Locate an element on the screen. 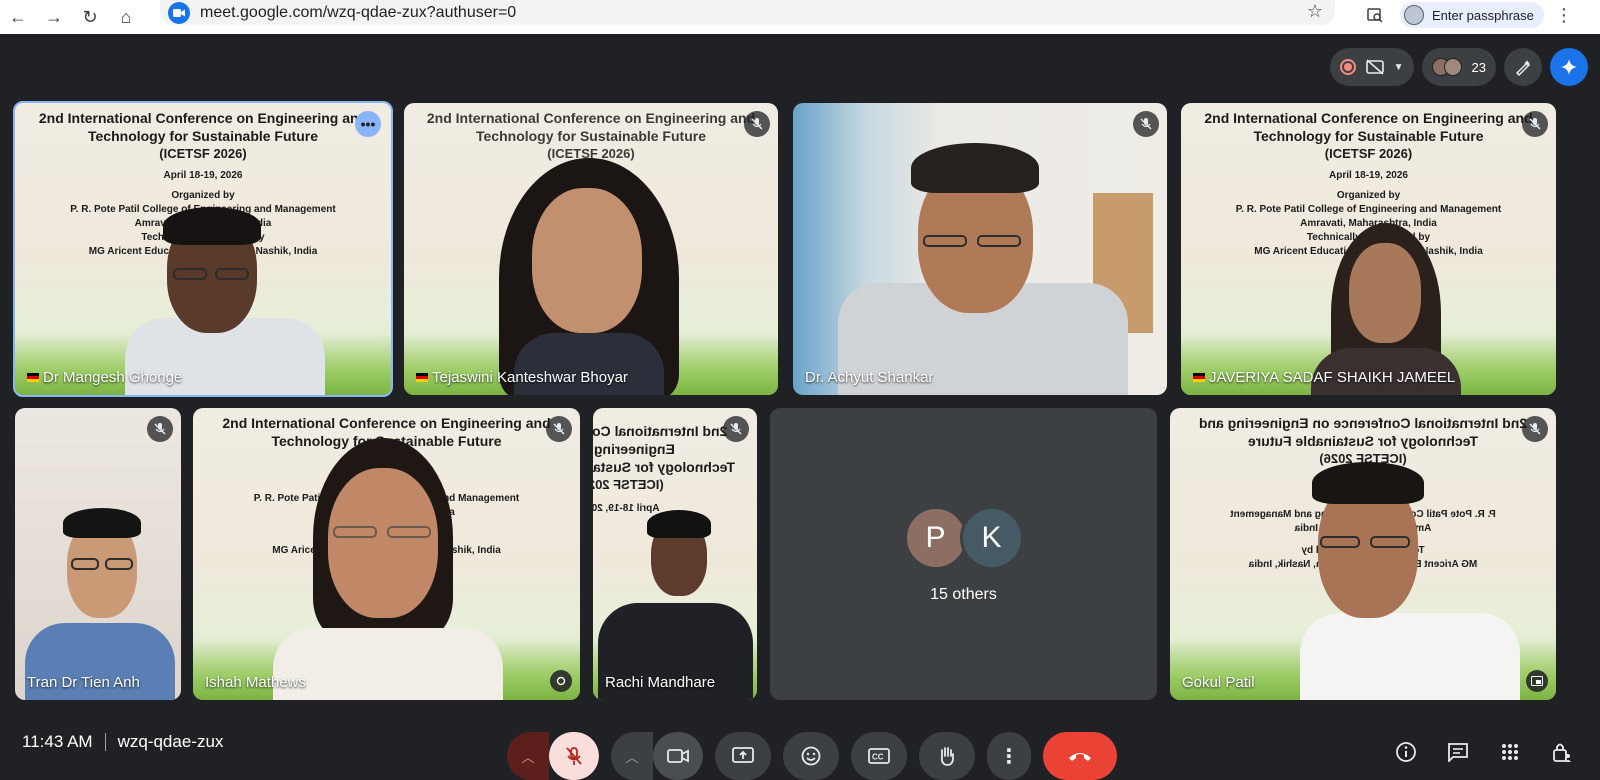 The image size is (1600, 780). reactions-button is located at coordinates (811, 756).